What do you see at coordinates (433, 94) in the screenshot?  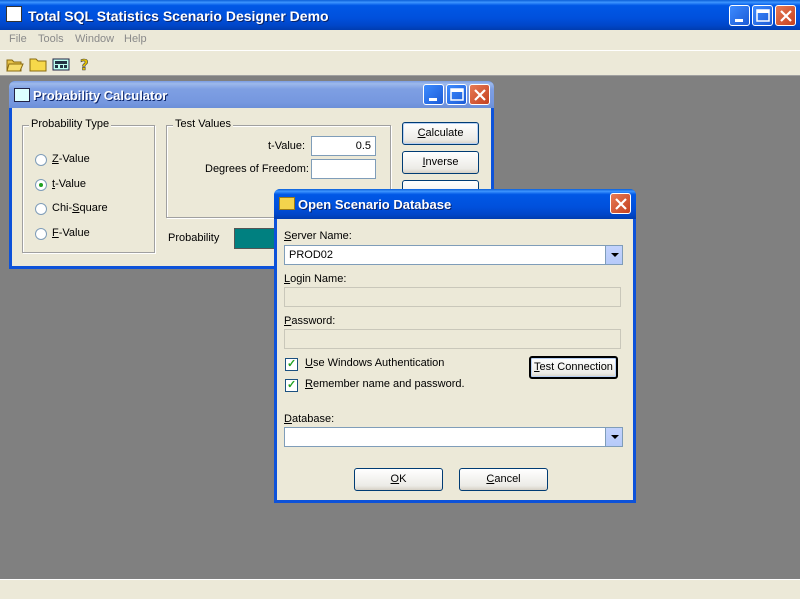 I see `calc-minimize-button` at bounding box center [433, 94].